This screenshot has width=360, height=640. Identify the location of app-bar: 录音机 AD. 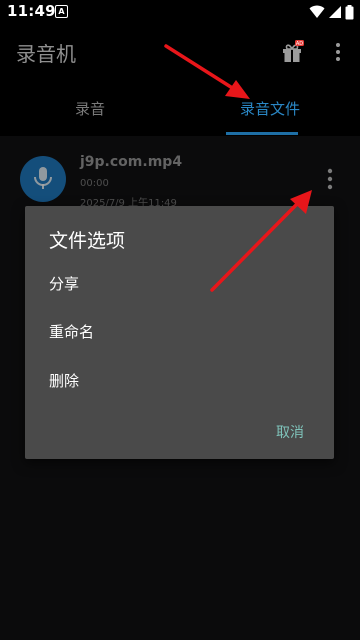
(180, 52).